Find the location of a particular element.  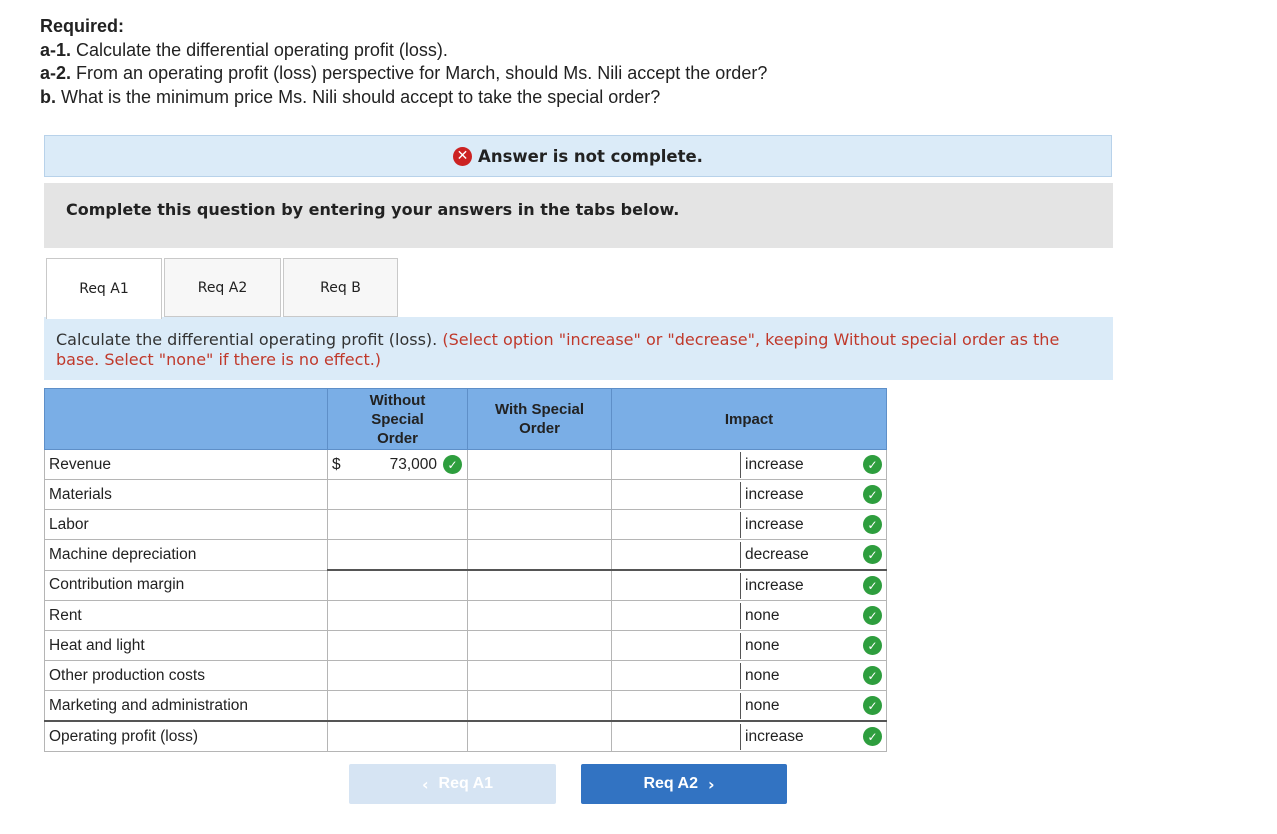

prev-tab-button: ‹ Req A1 is located at coordinates (452, 784).